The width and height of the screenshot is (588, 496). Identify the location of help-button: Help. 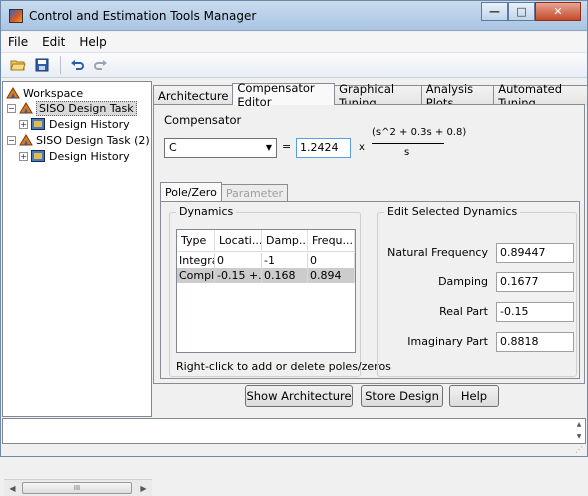
(474, 396).